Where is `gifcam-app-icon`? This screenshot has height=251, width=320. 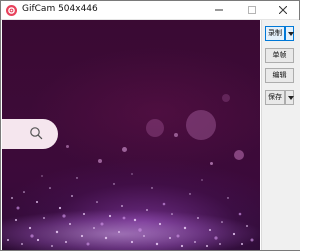 gifcam-app-icon is located at coordinates (11, 10).